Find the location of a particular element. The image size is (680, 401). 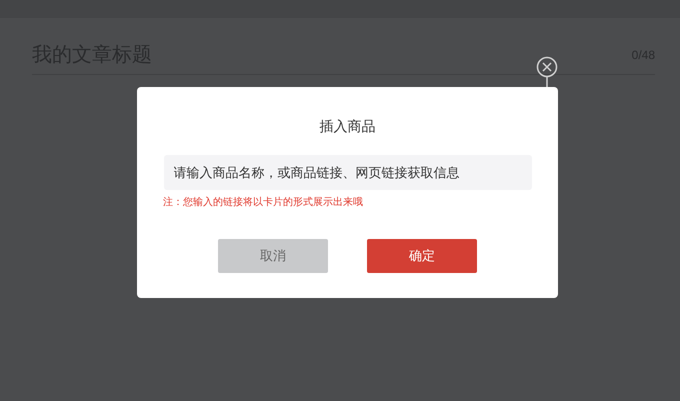

product-input-field: 请输入商品名称，或商品链接、网页链接获取信息 is located at coordinates (348, 172).